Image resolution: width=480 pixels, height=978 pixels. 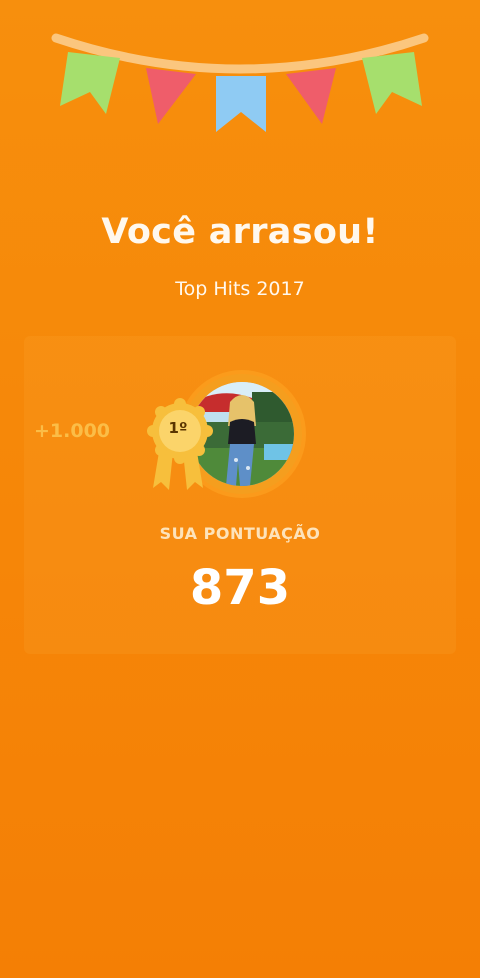 I want to click on bonus-points: +1.000, so click(x=72, y=431).